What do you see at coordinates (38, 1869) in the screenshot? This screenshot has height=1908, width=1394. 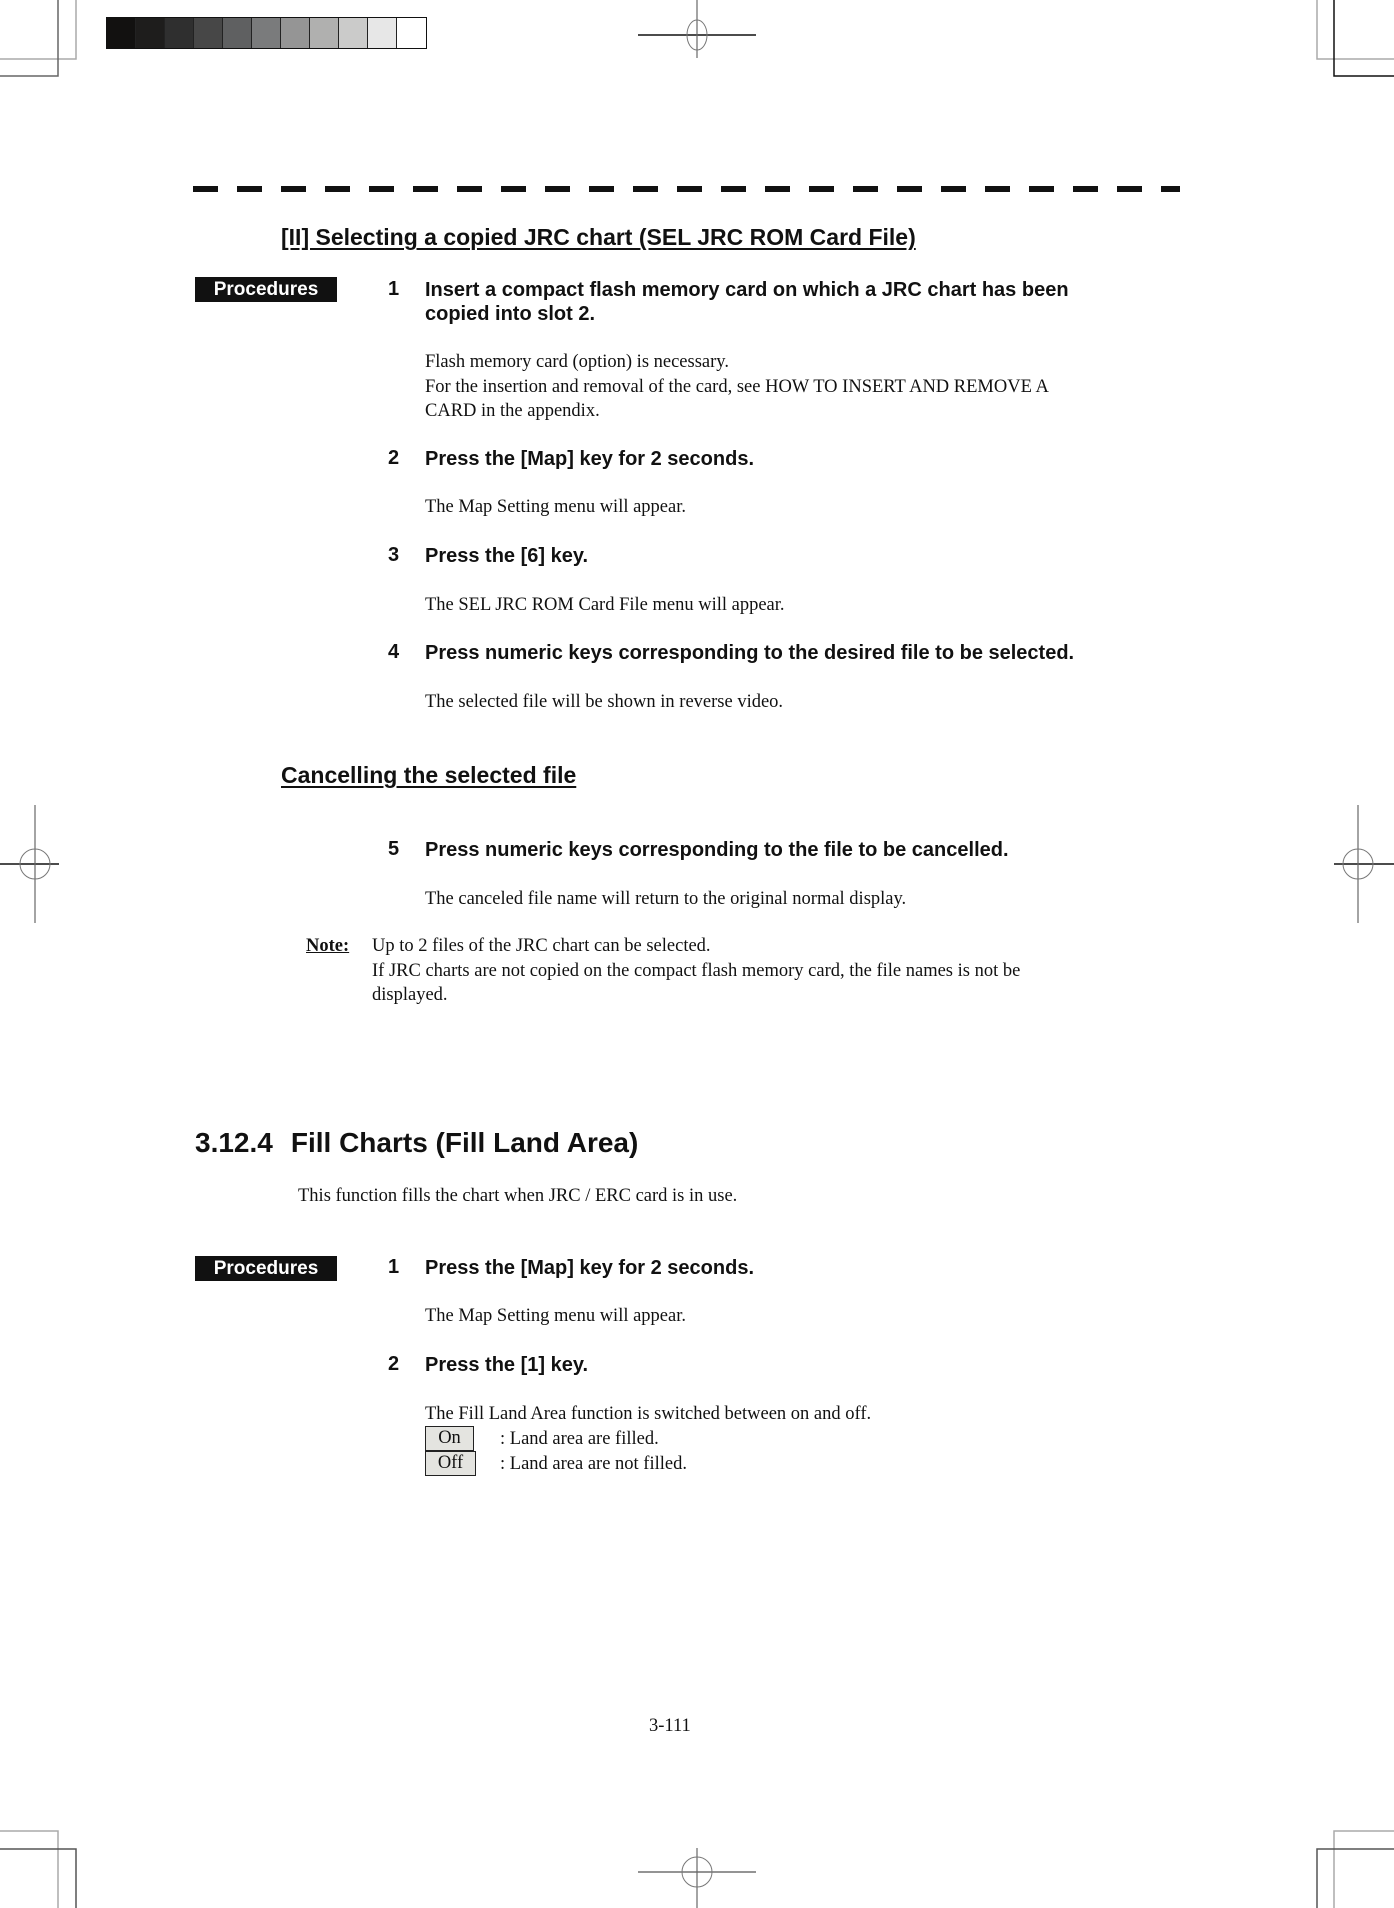 I see `crop-mark-bottom-left` at bounding box center [38, 1869].